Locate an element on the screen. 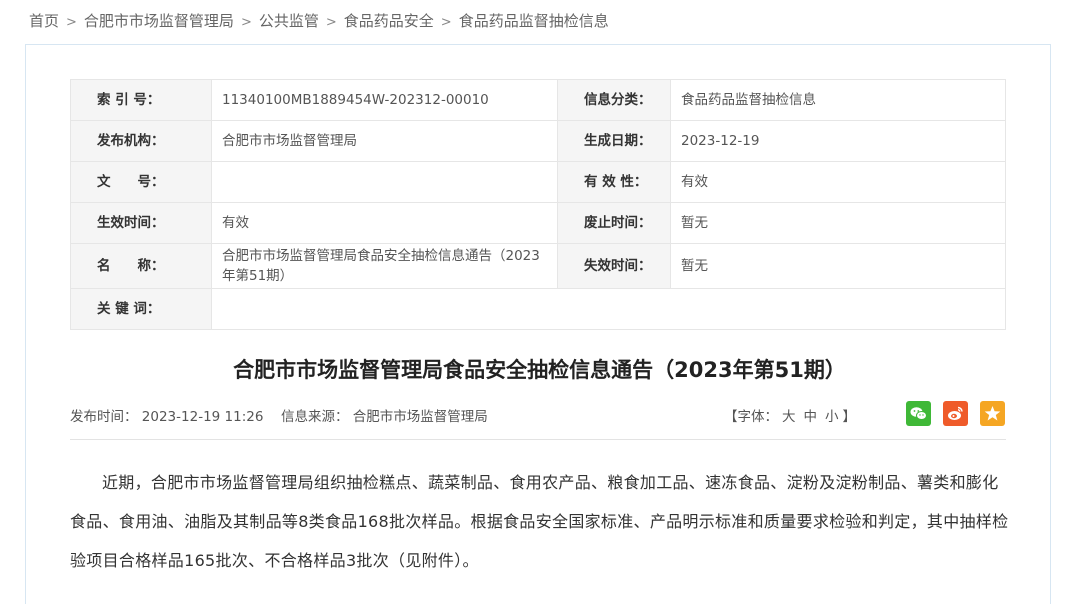 This screenshot has width=1079, height=604. breadcrumb-bureau: 合肥市市场监督管理局 is located at coordinates (159, 21).